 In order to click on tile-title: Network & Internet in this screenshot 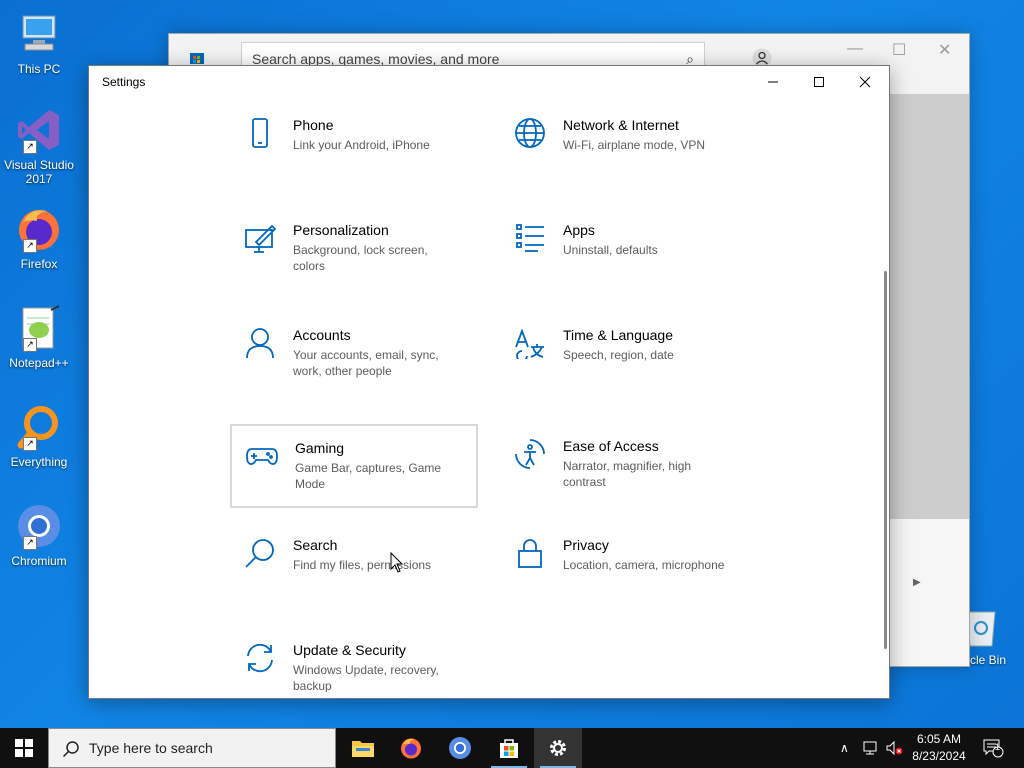, I will do `click(621, 125)`.